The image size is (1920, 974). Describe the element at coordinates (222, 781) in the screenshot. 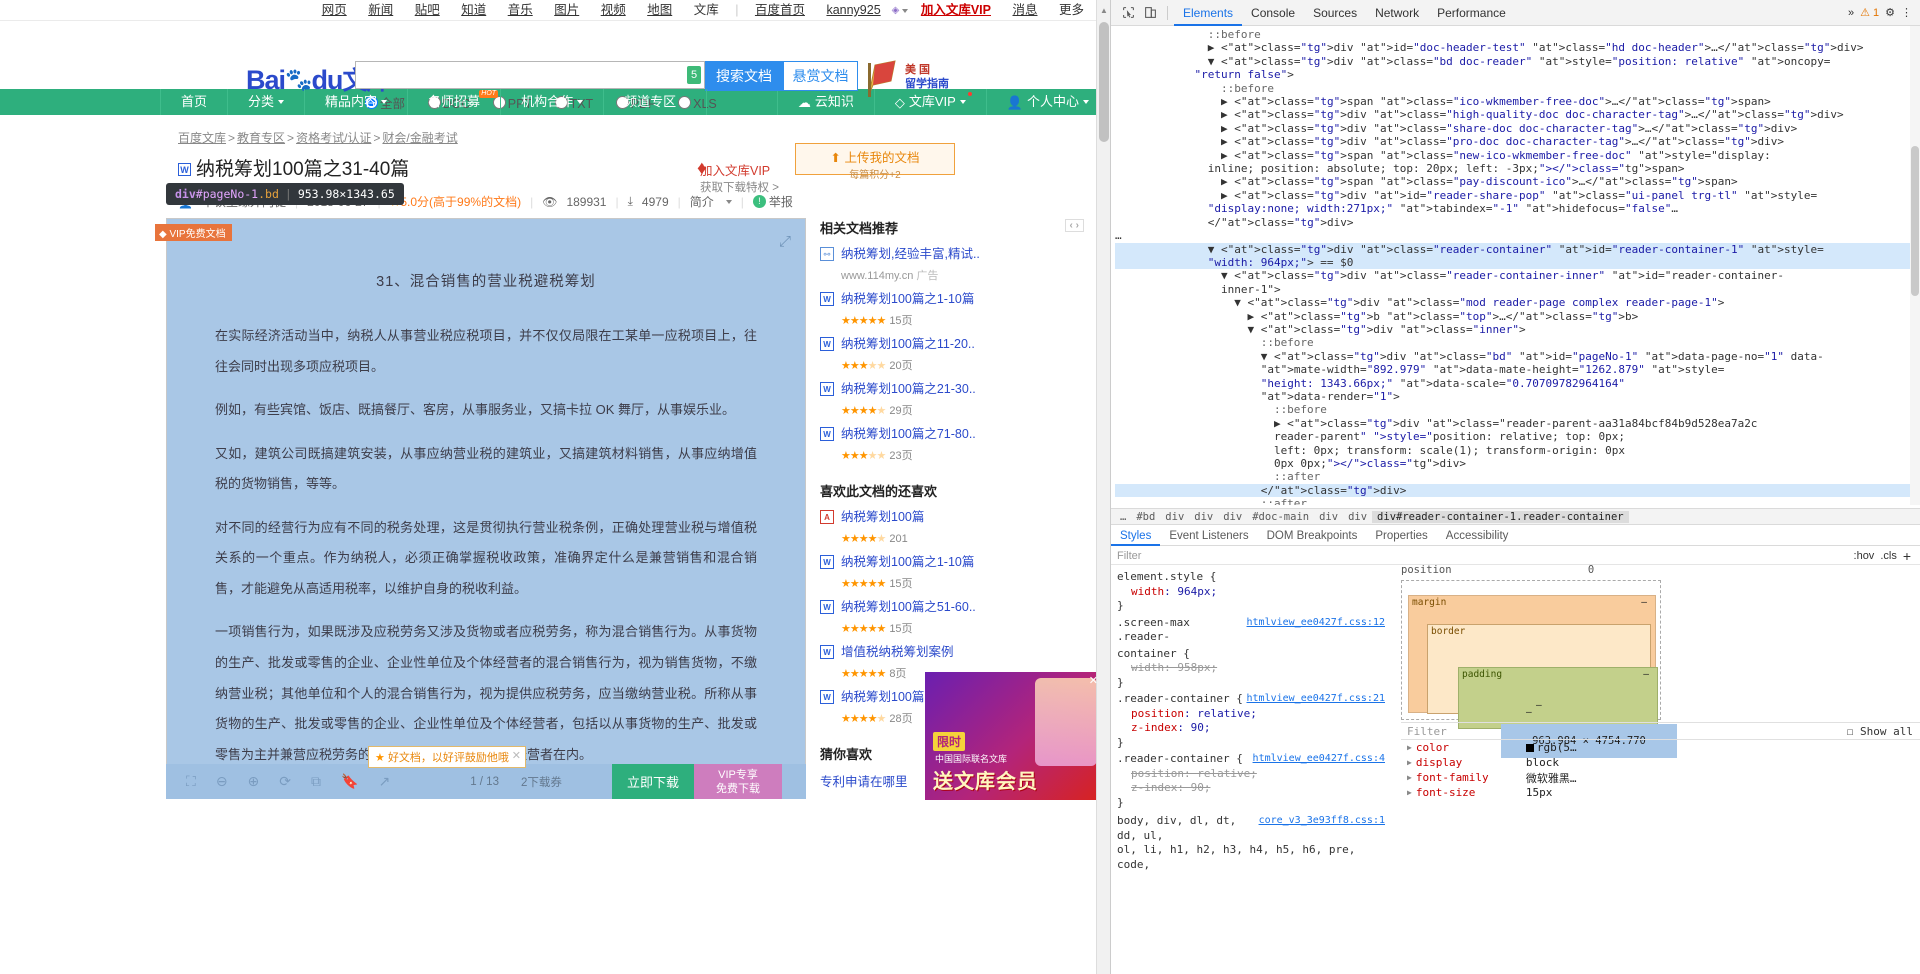

I see `zoom-out-icon: ⊖` at that location.